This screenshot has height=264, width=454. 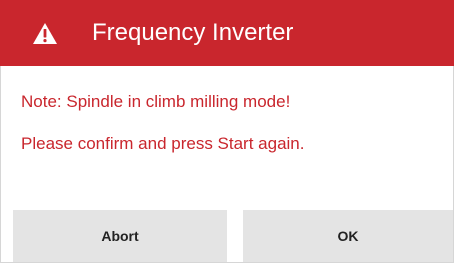 What do you see at coordinates (163, 143) in the screenshot?
I see `message-line-2: Please confirm and press Start again.` at bounding box center [163, 143].